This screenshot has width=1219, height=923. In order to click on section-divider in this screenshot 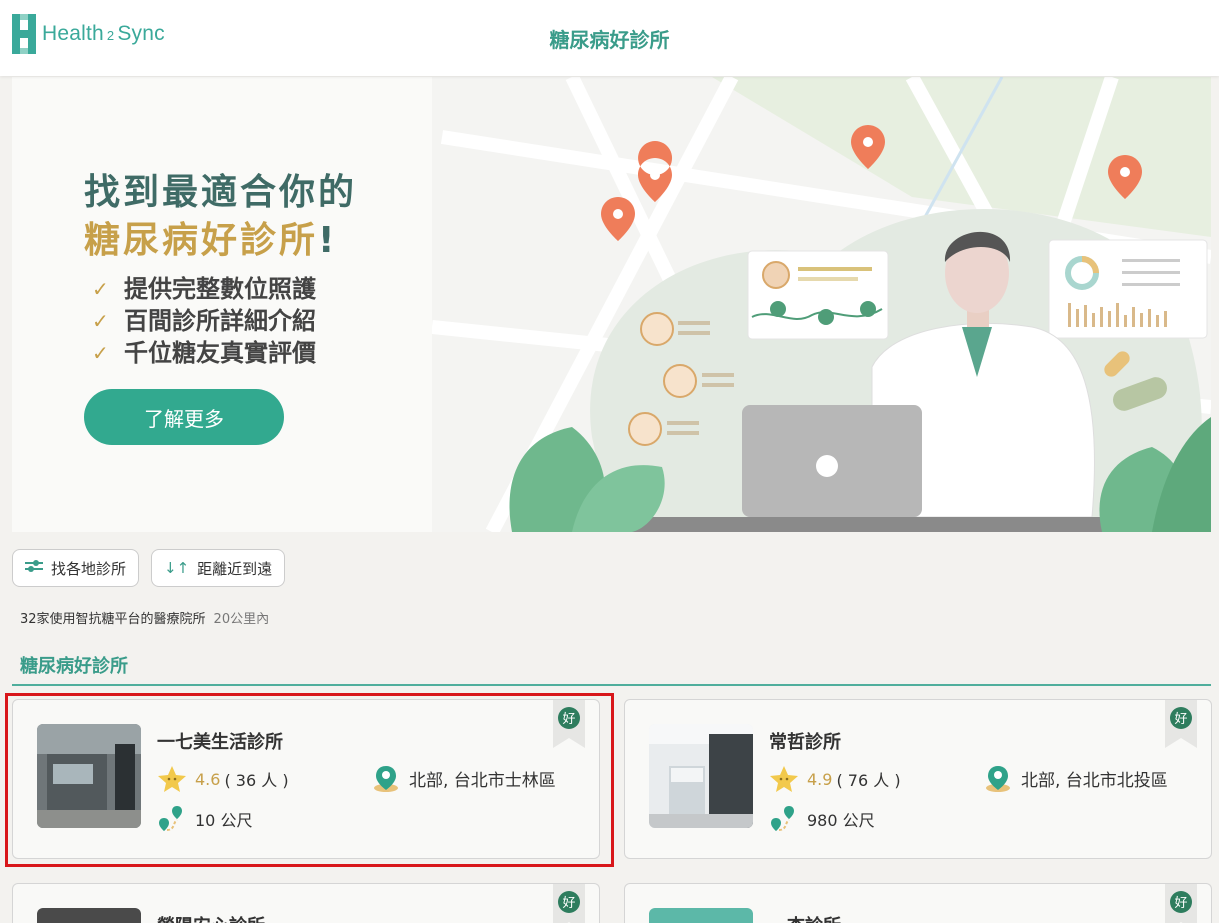, I will do `click(611, 685)`.